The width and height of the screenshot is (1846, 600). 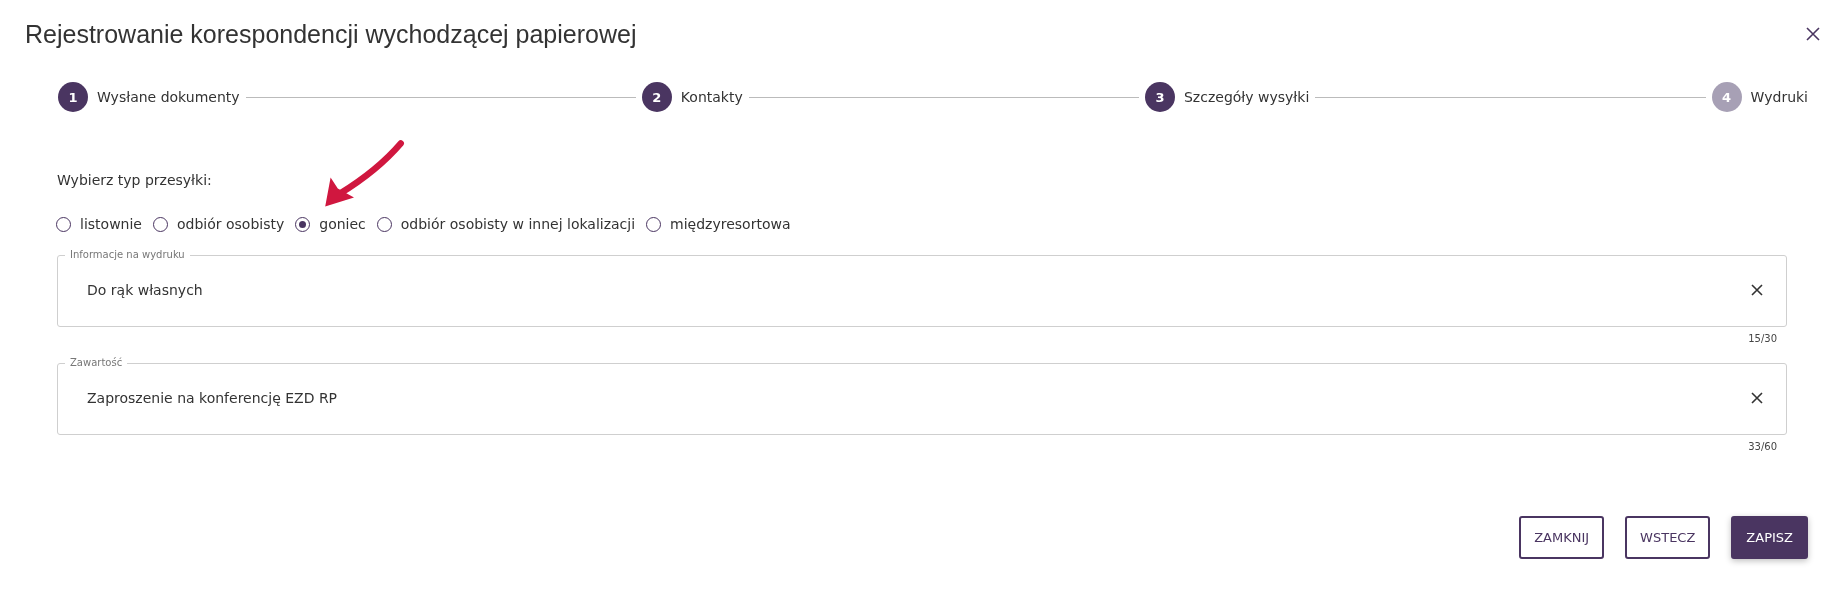 What do you see at coordinates (1769, 537) in the screenshot?
I see `save-button: ZAPISZ` at bounding box center [1769, 537].